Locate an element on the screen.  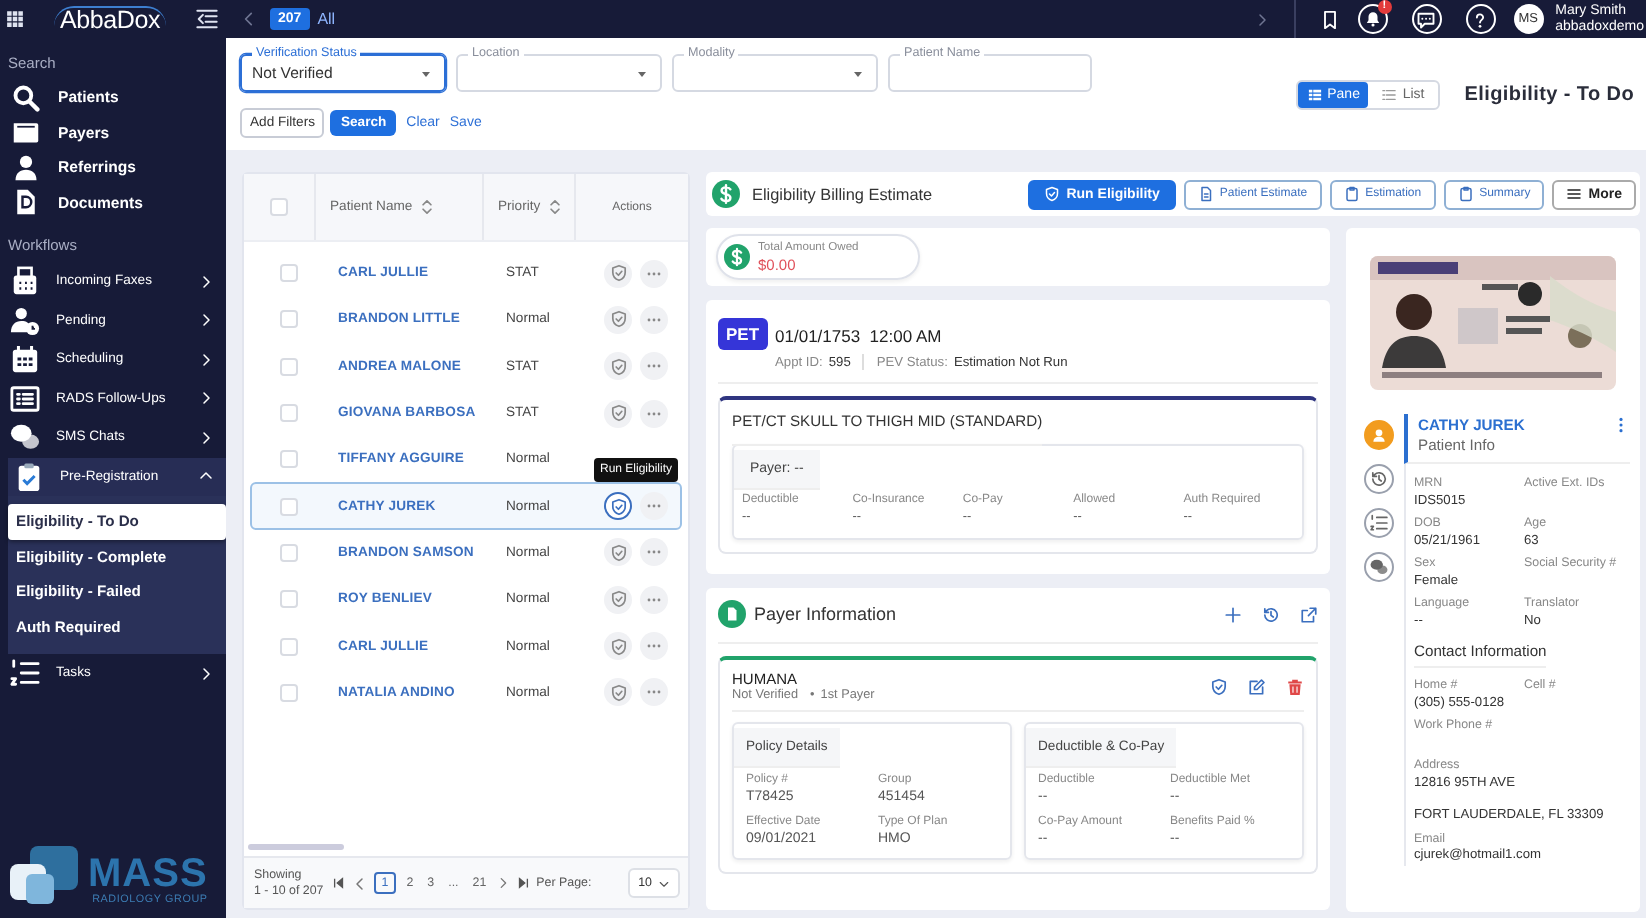
all-tab: All is located at coordinates (326, 19).